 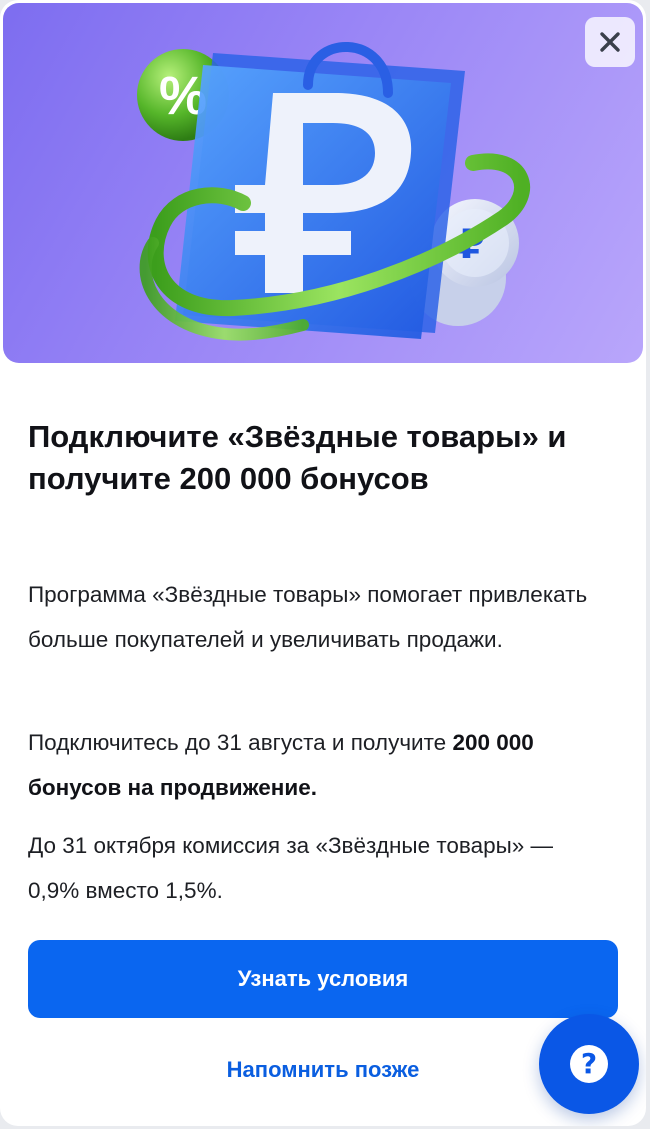 I want to click on help-icon: ?, so click(x=589, y=1064).